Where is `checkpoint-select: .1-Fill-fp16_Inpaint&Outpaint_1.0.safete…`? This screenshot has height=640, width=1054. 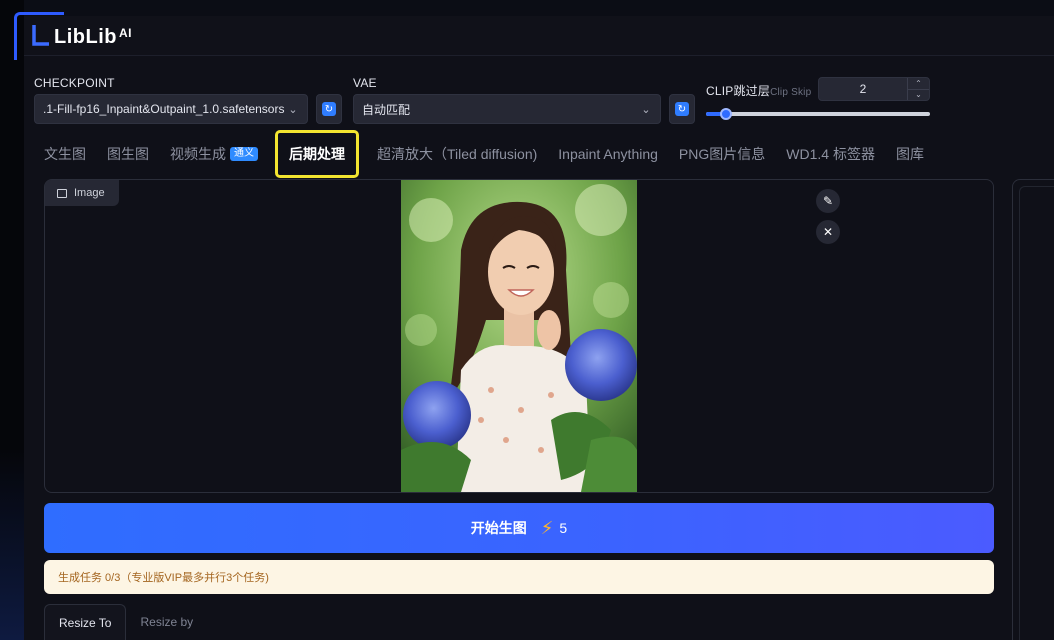 checkpoint-select: .1-Fill-fp16_Inpaint&Outpaint_1.0.safete… is located at coordinates (171, 109).